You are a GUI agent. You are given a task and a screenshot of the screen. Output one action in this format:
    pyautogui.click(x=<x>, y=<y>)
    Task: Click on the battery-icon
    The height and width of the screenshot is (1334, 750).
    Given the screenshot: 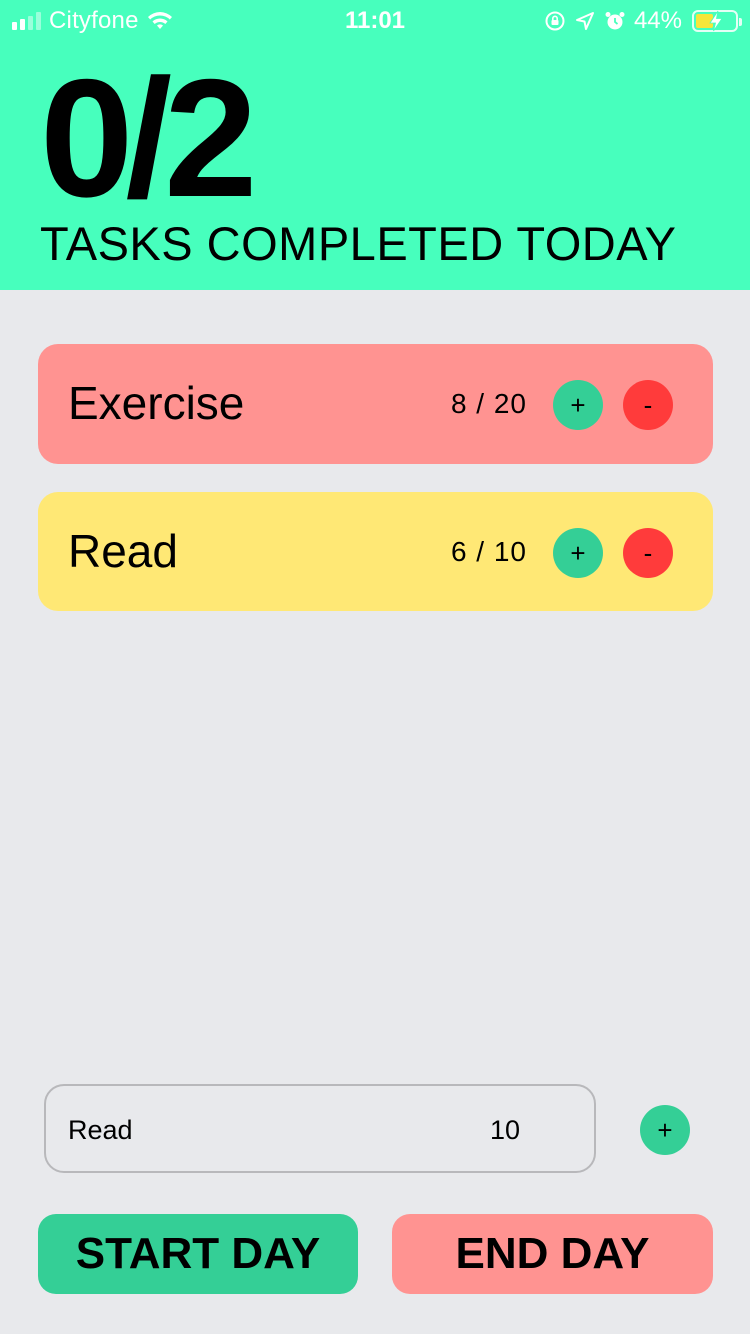 What is the action you would take?
    pyautogui.click(x=717, y=21)
    